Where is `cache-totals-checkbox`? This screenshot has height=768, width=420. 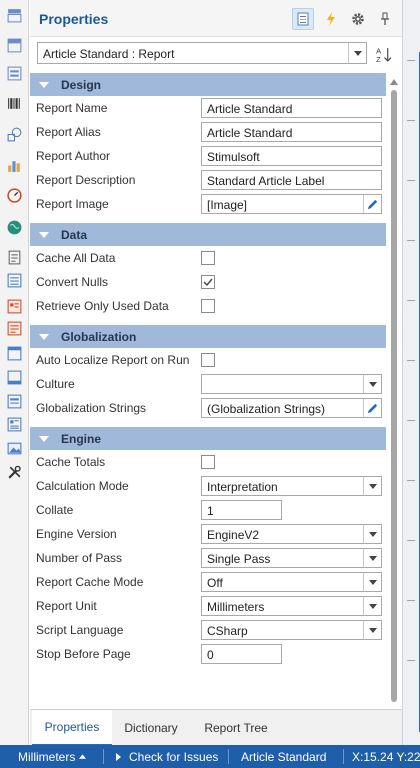
cache-totals-checkbox is located at coordinates (208, 462).